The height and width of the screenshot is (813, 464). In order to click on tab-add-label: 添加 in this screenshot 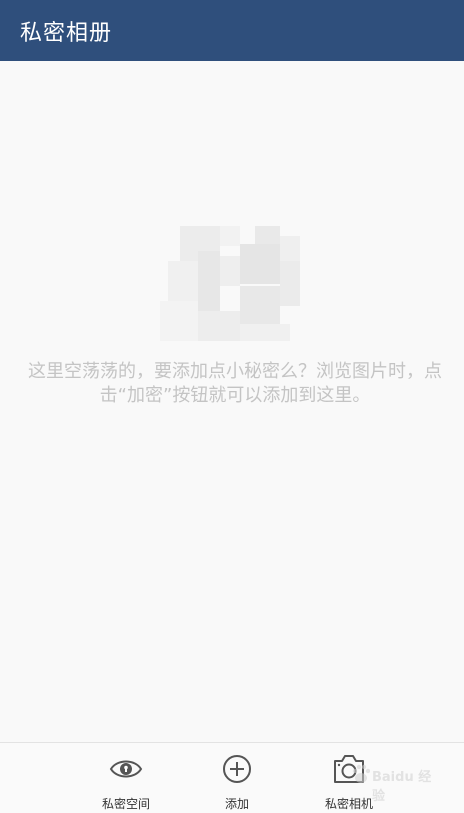, I will do `click(236, 804)`.